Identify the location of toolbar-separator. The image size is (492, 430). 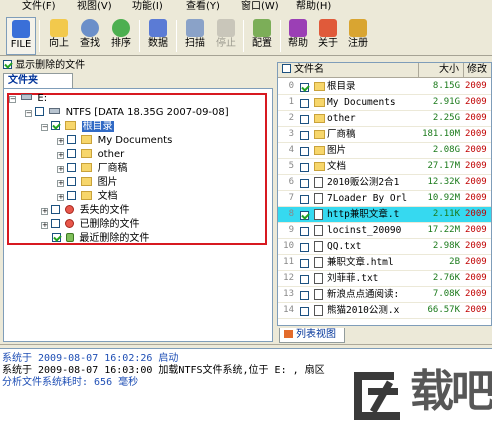
(280, 36).